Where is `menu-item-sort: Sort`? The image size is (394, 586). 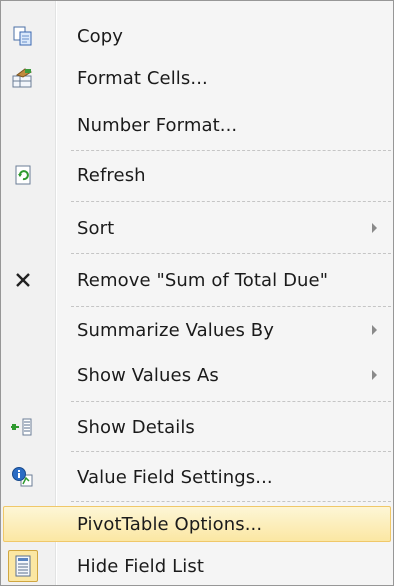
menu-item-sort: Sort is located at coordinates (197, 228).